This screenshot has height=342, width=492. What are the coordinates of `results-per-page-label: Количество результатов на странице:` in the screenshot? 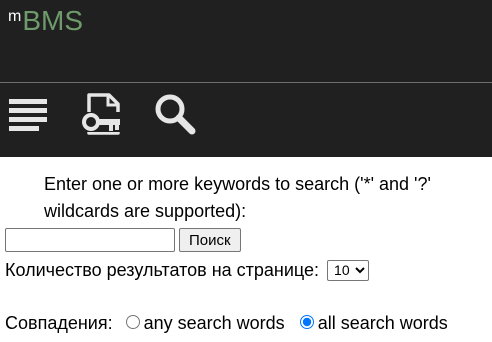 It's located at (162, 270).